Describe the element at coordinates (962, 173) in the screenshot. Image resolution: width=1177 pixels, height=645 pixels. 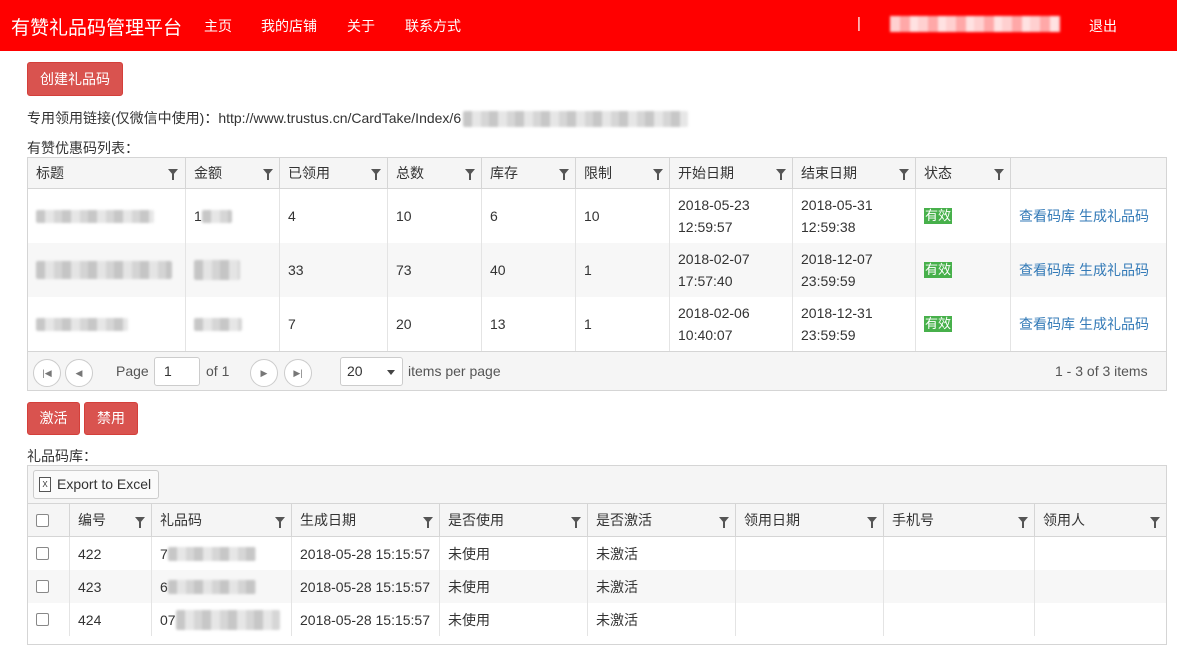
I see `col-status: 状态` at that location.